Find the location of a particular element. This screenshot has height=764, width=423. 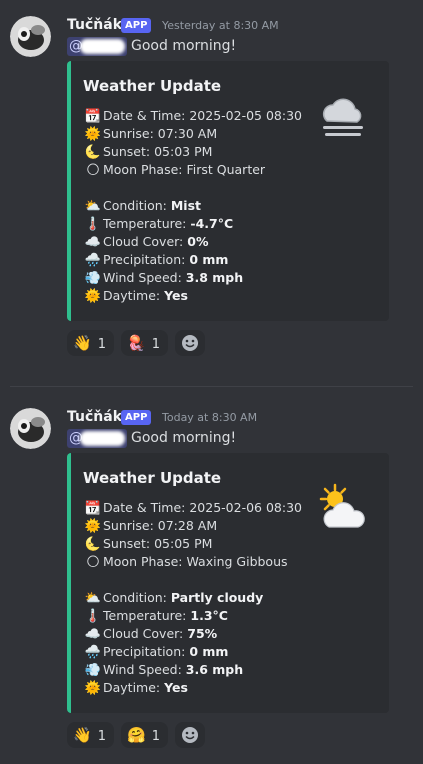

line-value: 3.6 mph is located at coordinates (214, 669).